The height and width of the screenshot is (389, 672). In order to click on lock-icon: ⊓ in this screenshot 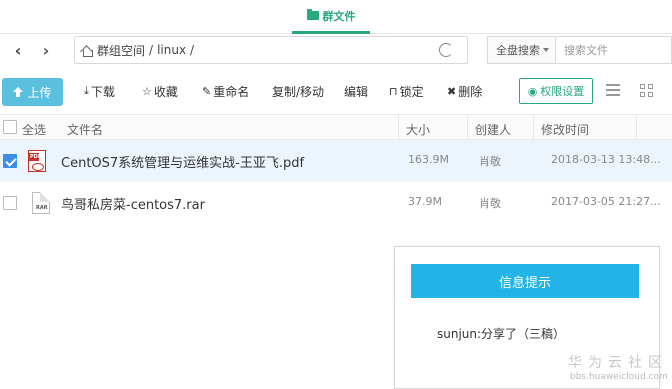, I will do `click(393, 91)`.